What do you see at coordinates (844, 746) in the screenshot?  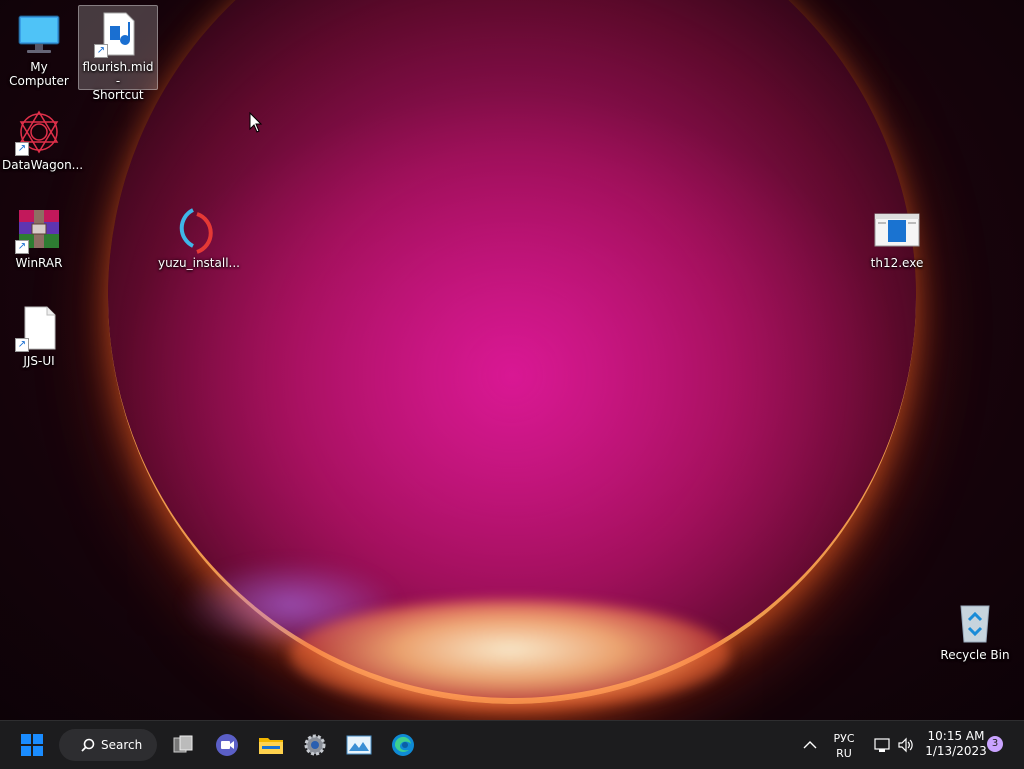 I see `input-language-button: РУС RU` at bounding box center [844, 746].